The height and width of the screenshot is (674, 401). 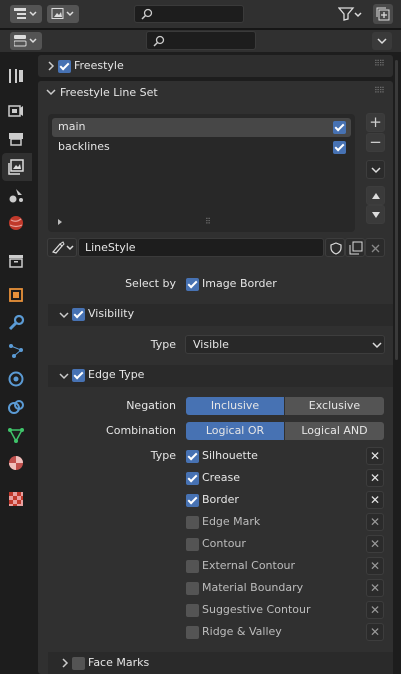 I want to click on silhouette-exclude-button: ✕, so click(x=375, y=456).